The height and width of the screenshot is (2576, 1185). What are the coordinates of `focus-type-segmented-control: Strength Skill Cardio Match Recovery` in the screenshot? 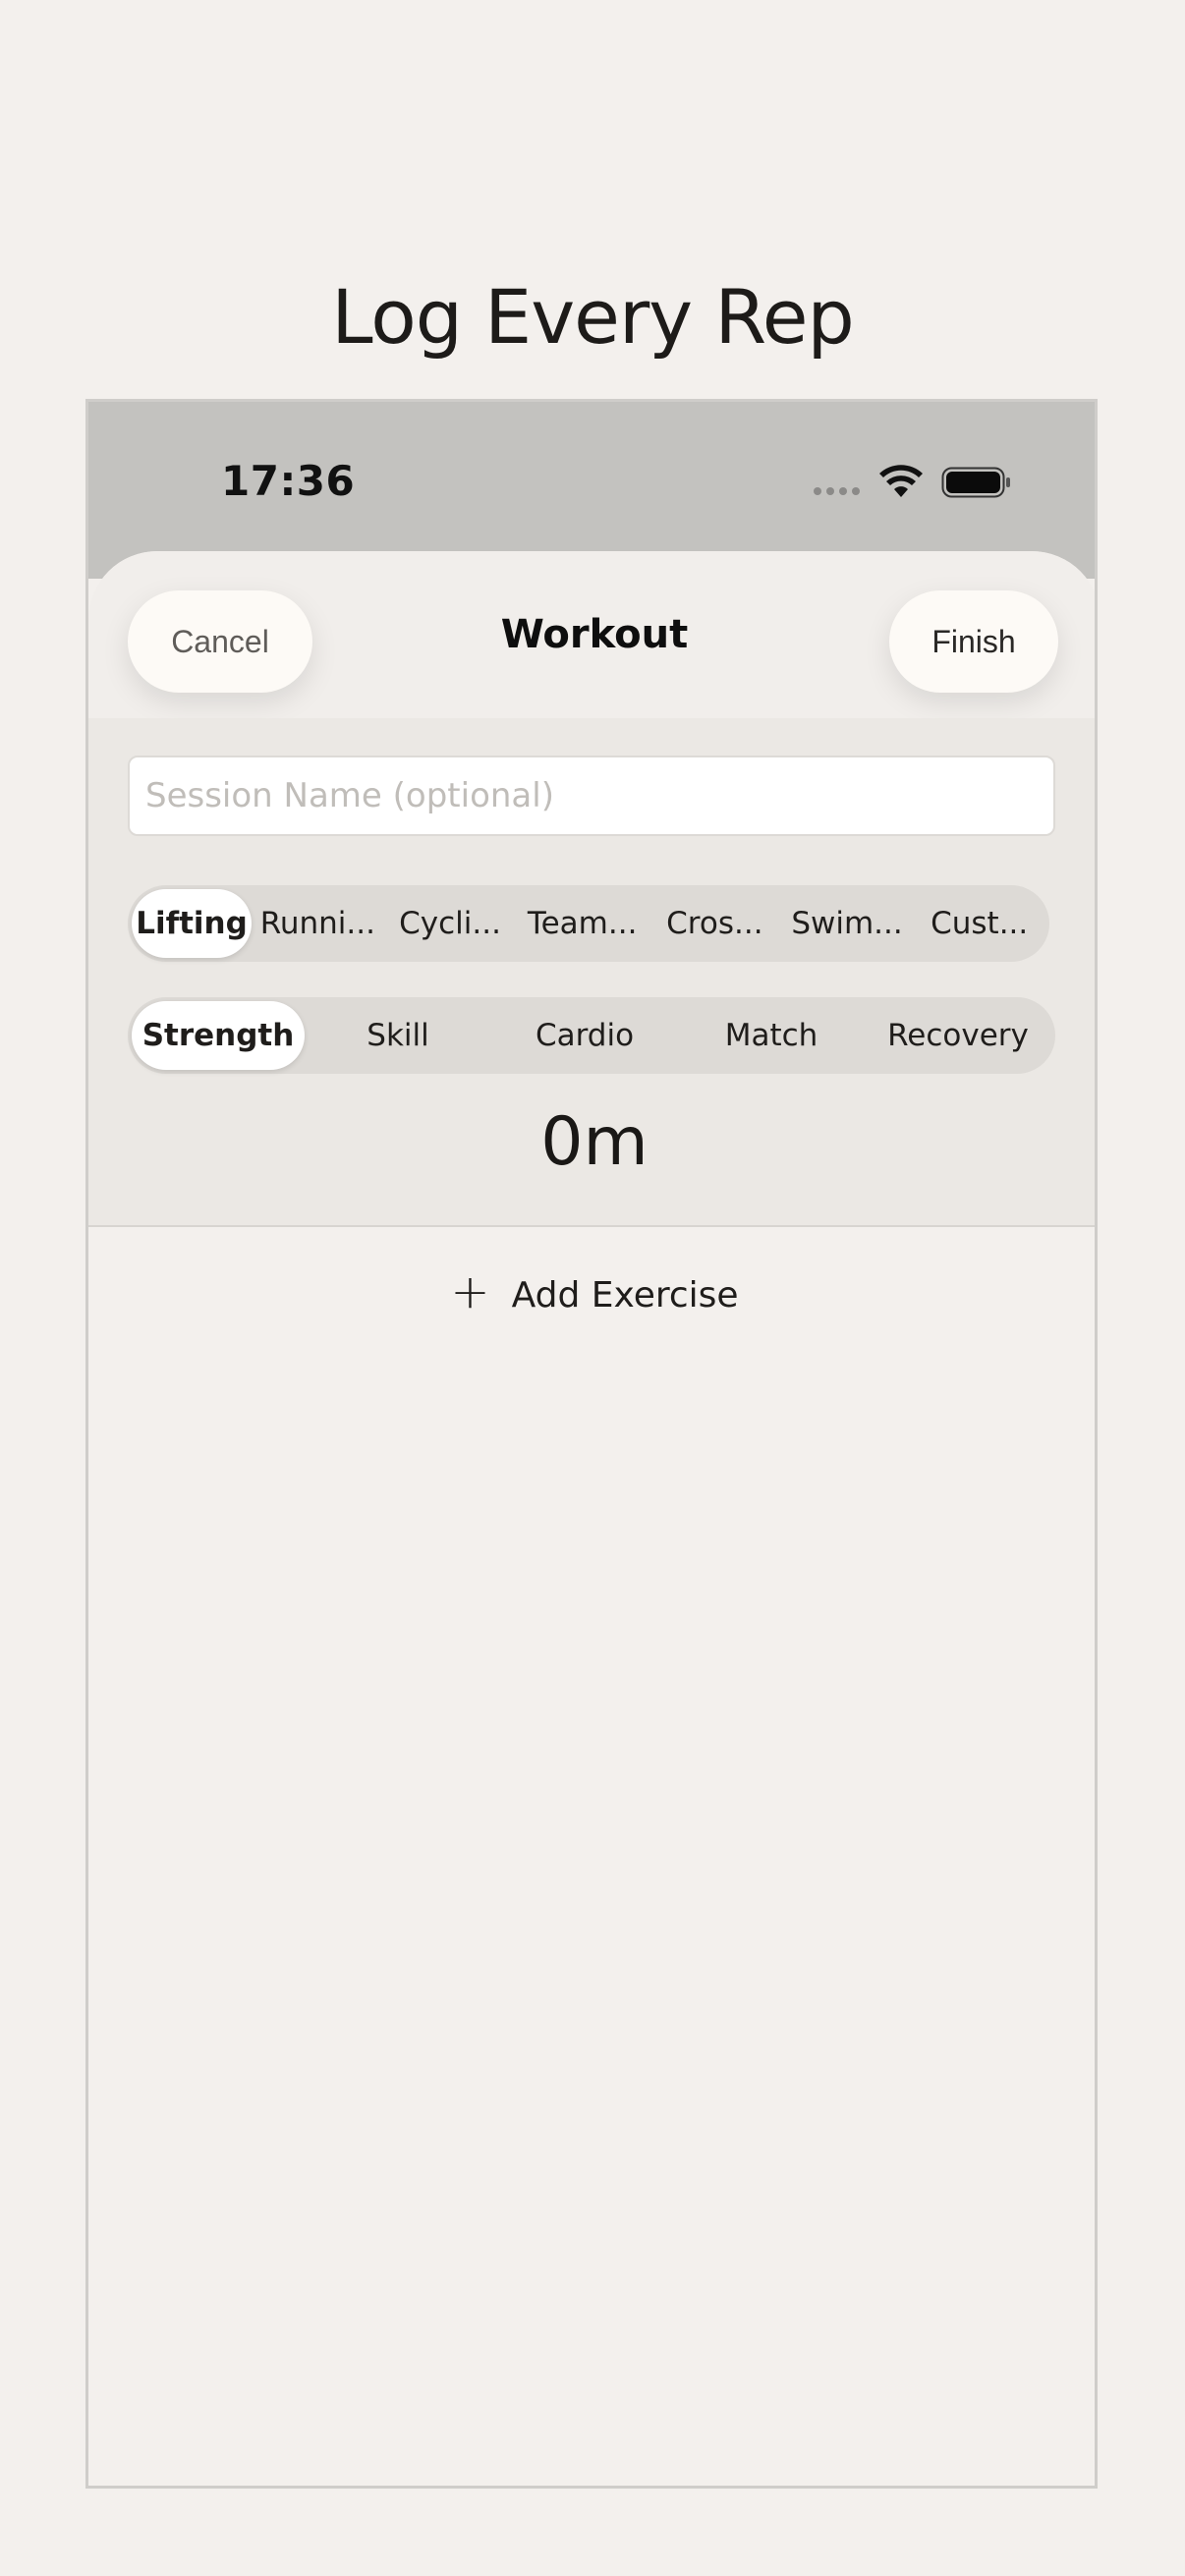 It's located at (592, 1035).